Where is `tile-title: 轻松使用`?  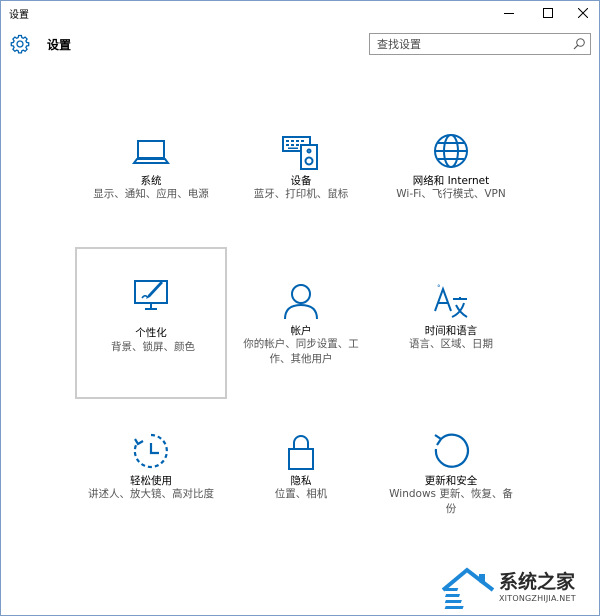 tile-title: 轻松使用 is located at coordinates (151, 481).